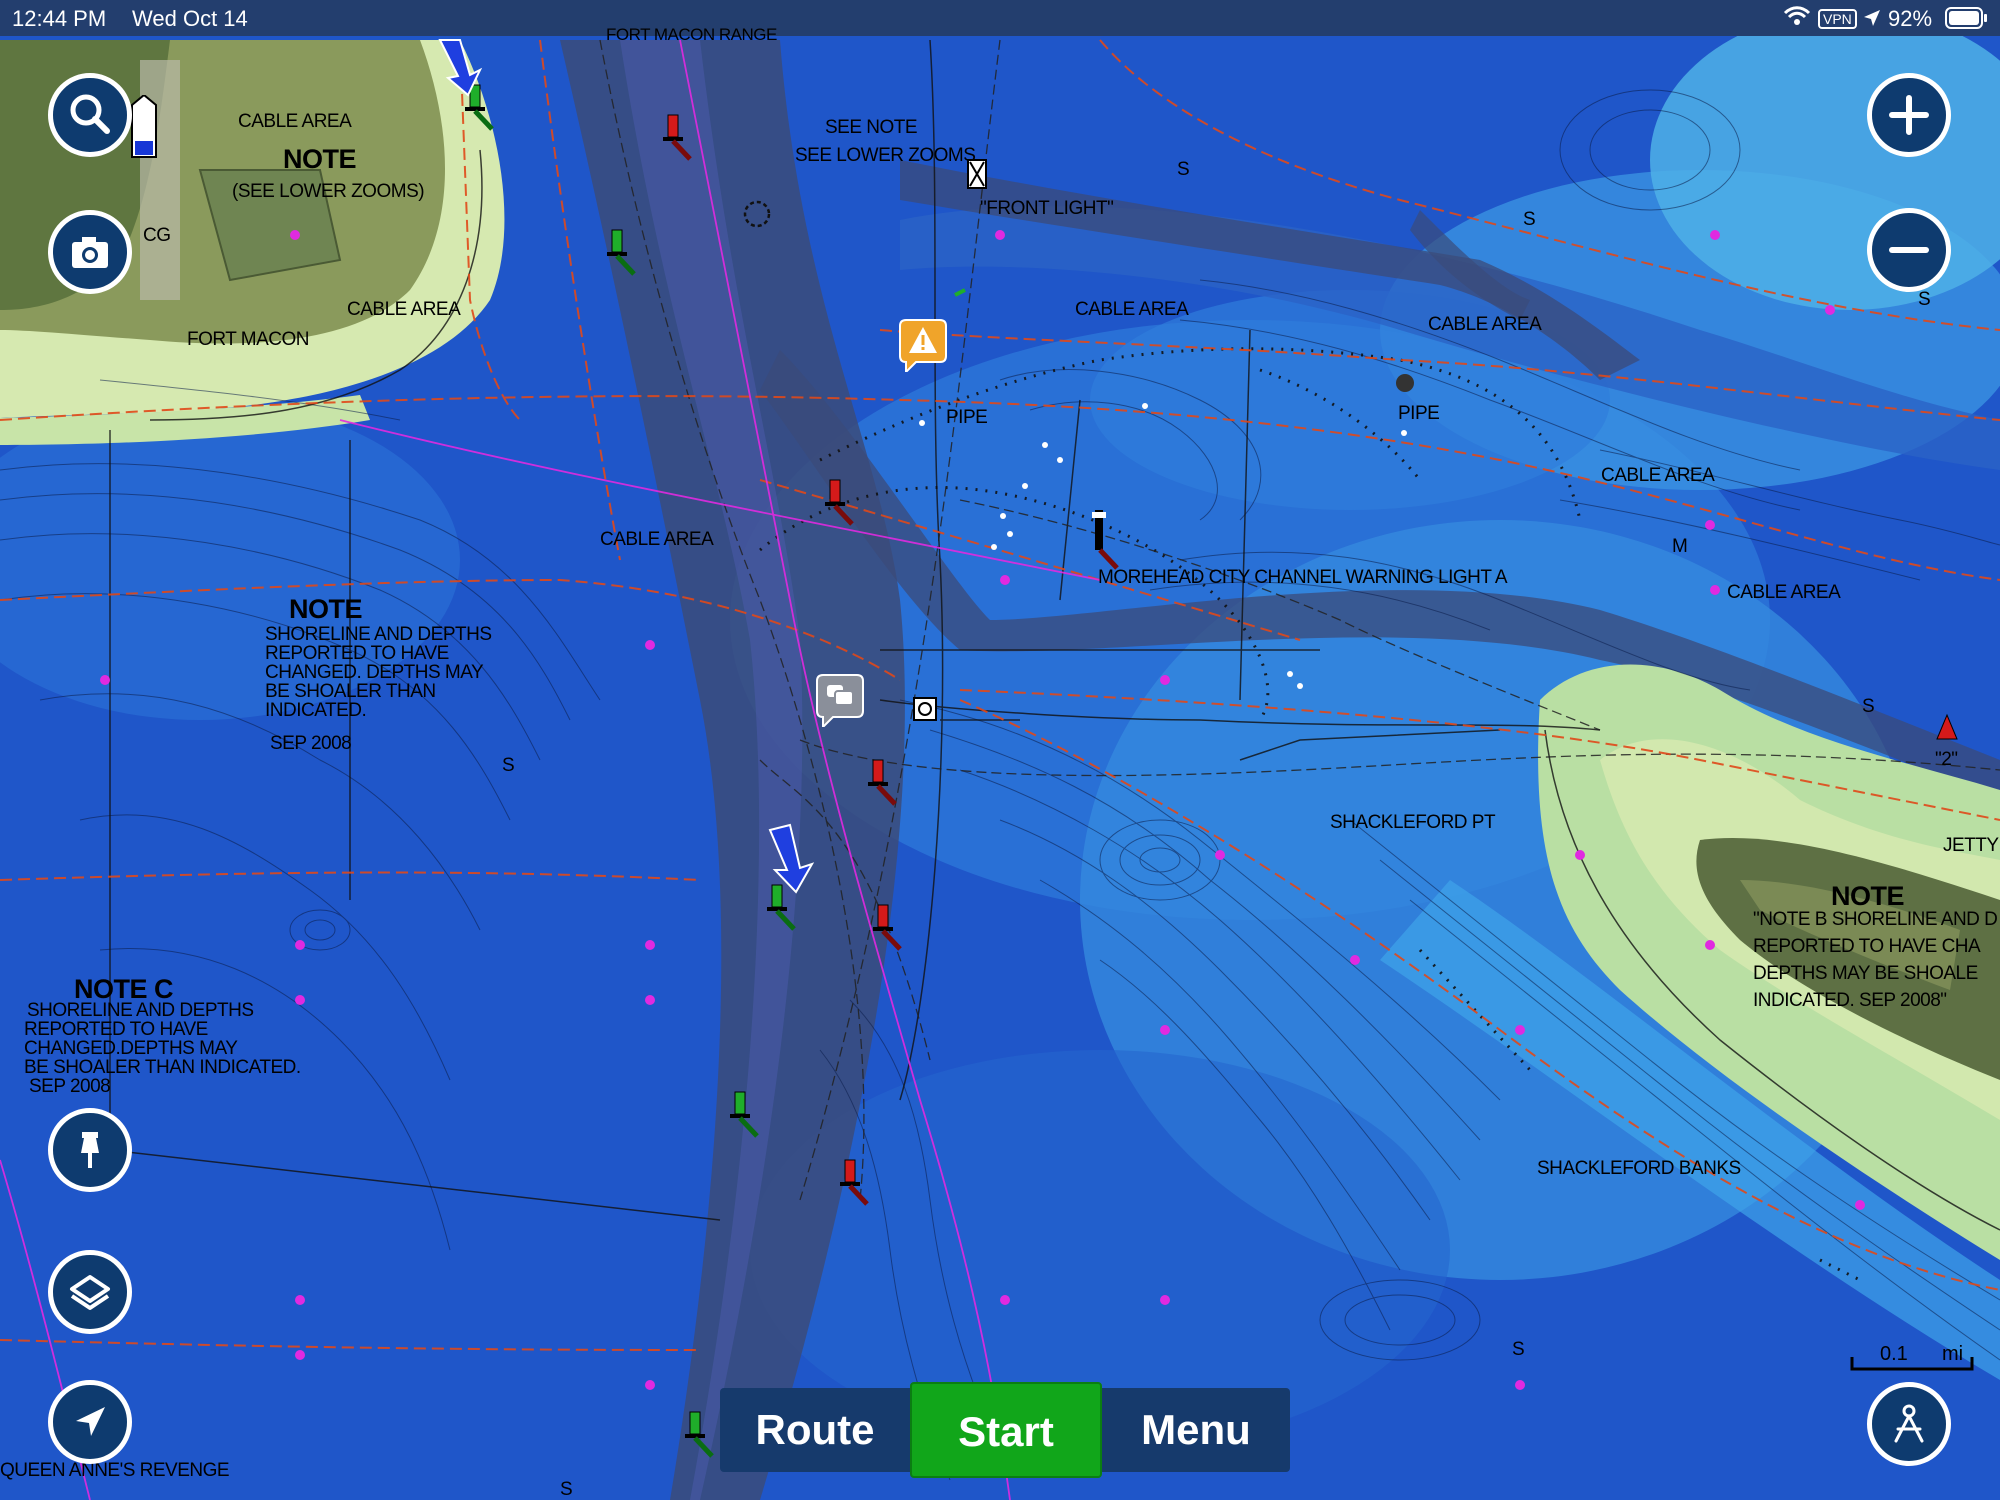 The image size is (2000, 1500). Describe the element at coordinates (1865, 973) in the screenshot. I see `note-right-line: DEPTHS MAY BE SHOALE` at that location.